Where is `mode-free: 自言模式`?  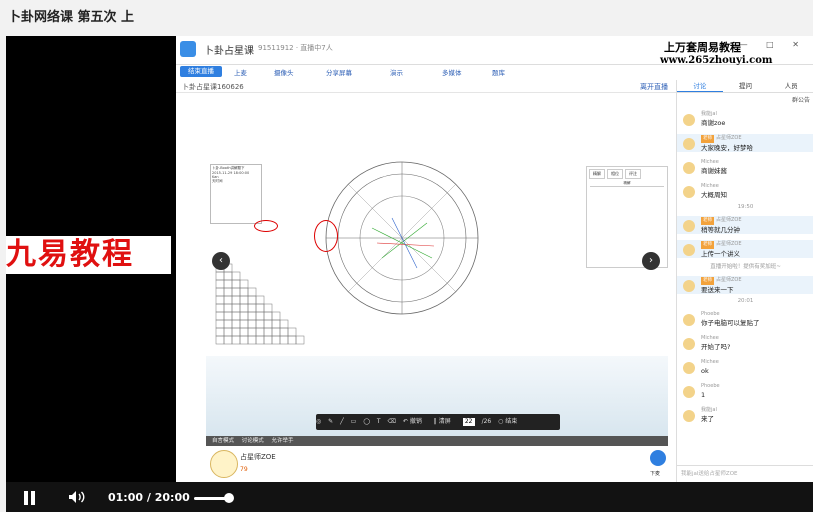 mode-free: 自言模式 is located at coordinates (223, 441).